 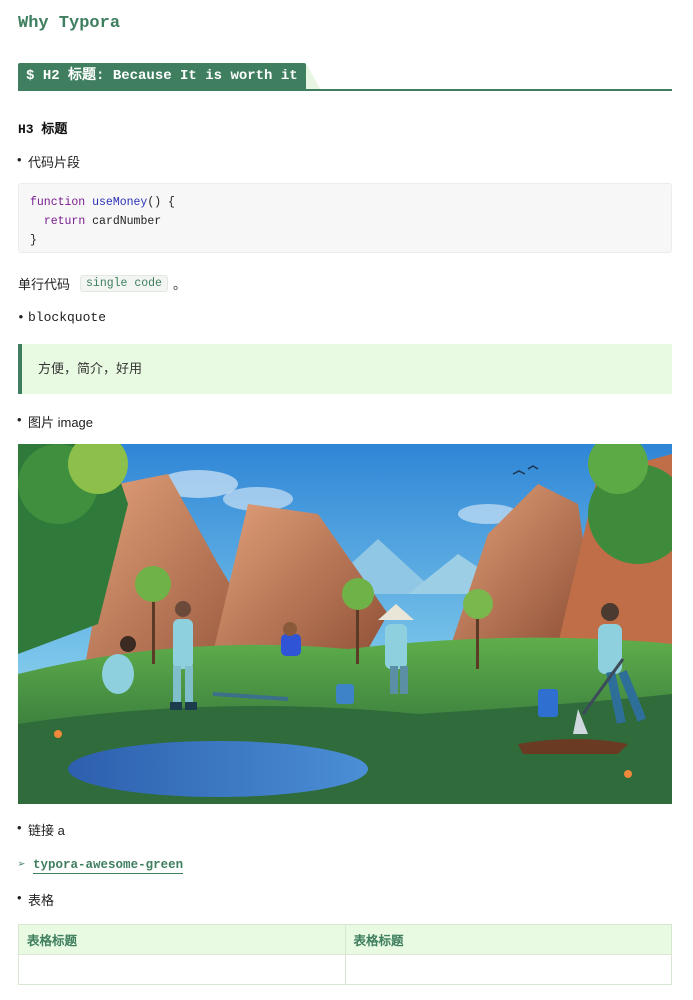 I want to click on list-item-table: 表格, so click(x=35, y=899).